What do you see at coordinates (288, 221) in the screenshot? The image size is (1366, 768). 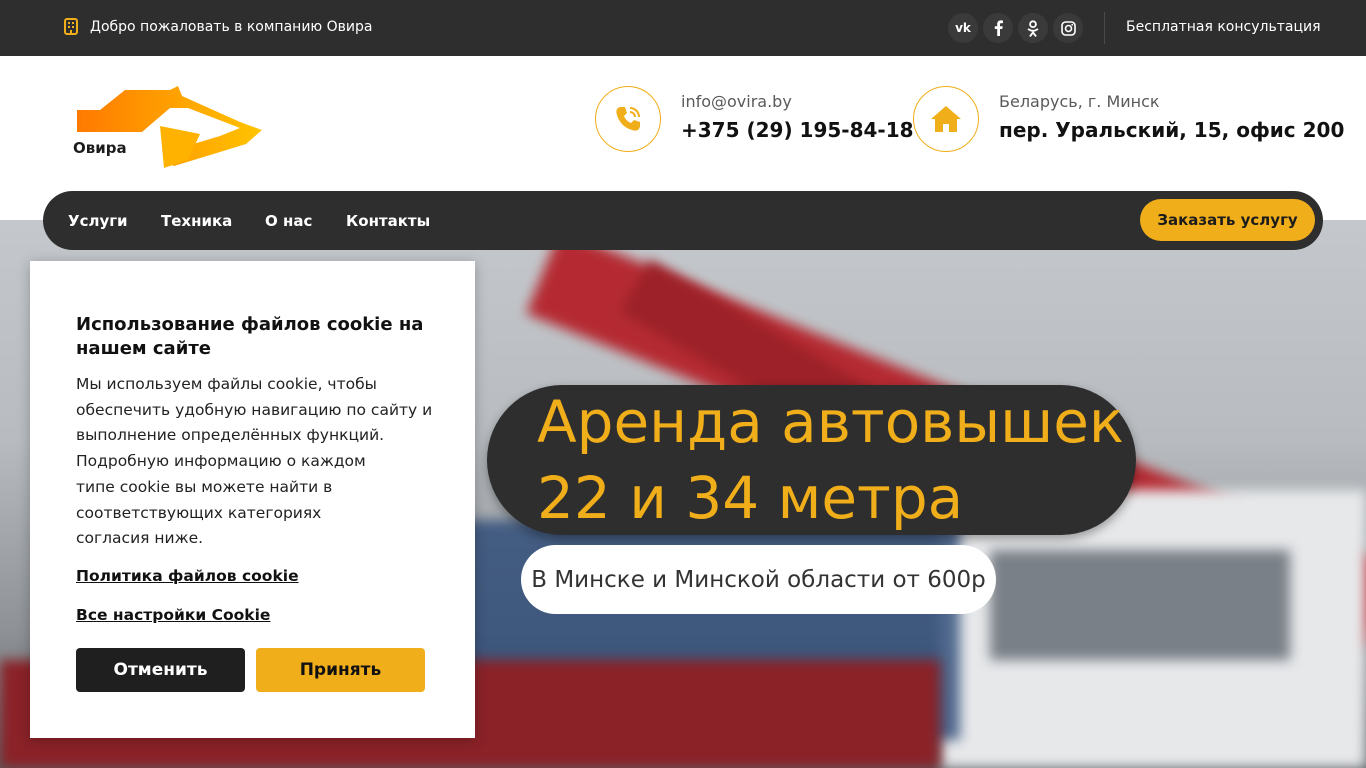 I see `nav-item-about: О нас` at bounding box center [288, 221].